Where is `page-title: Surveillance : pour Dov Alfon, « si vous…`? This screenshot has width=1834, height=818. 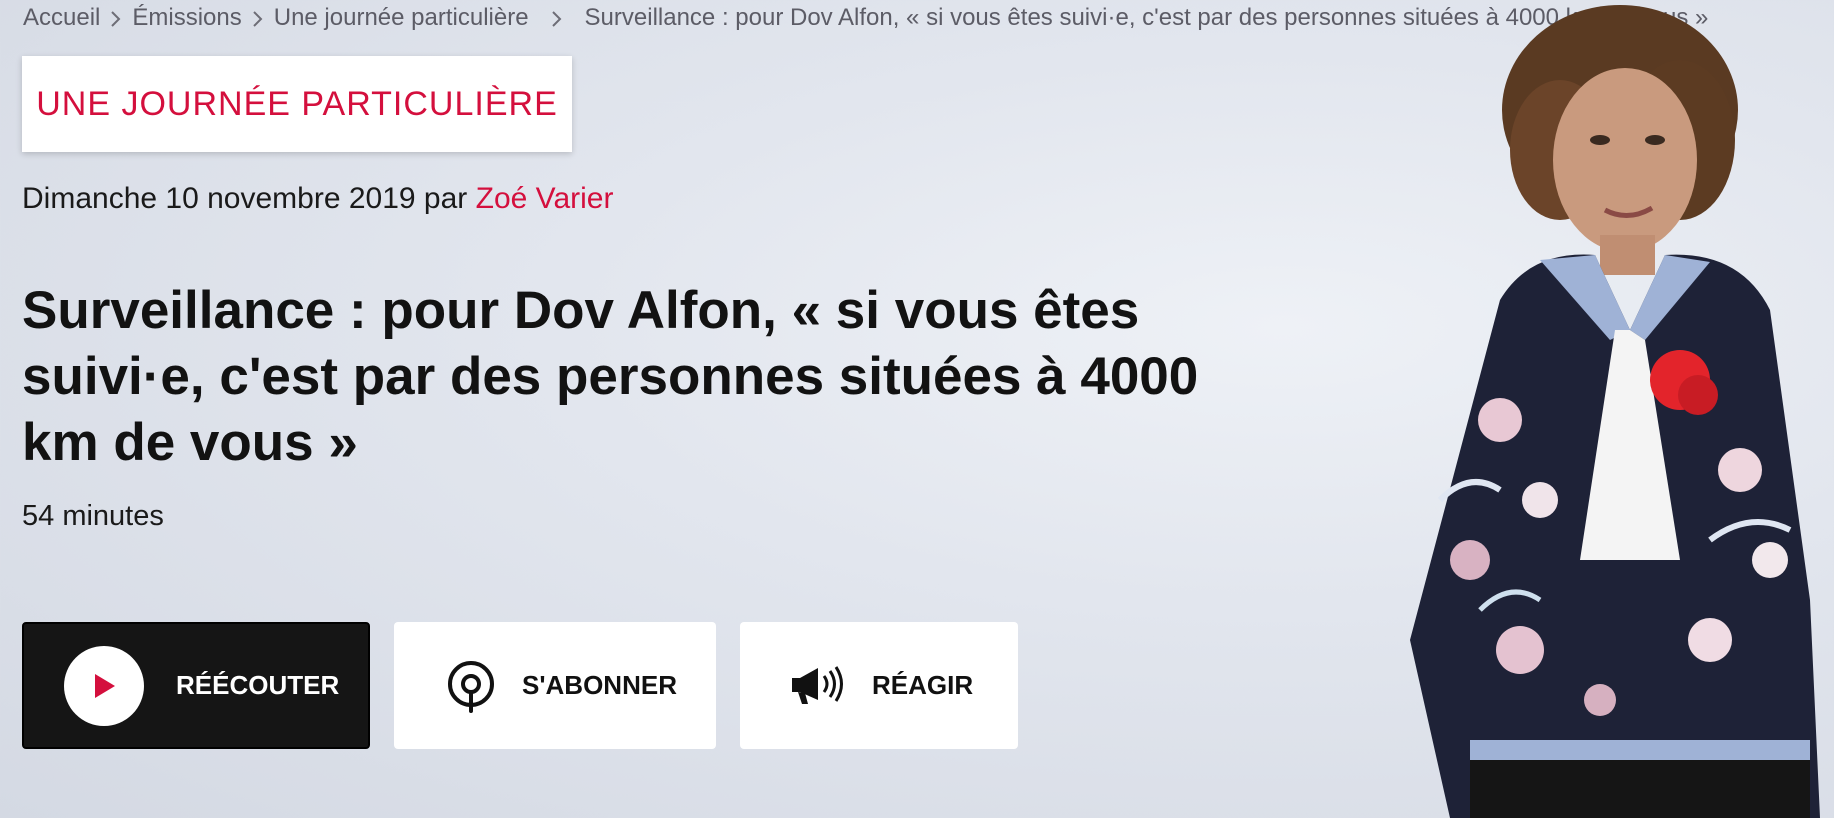
page-title: Surveillance : pour Dov Alfon, « si vous… is located at coordinates (610, 376).